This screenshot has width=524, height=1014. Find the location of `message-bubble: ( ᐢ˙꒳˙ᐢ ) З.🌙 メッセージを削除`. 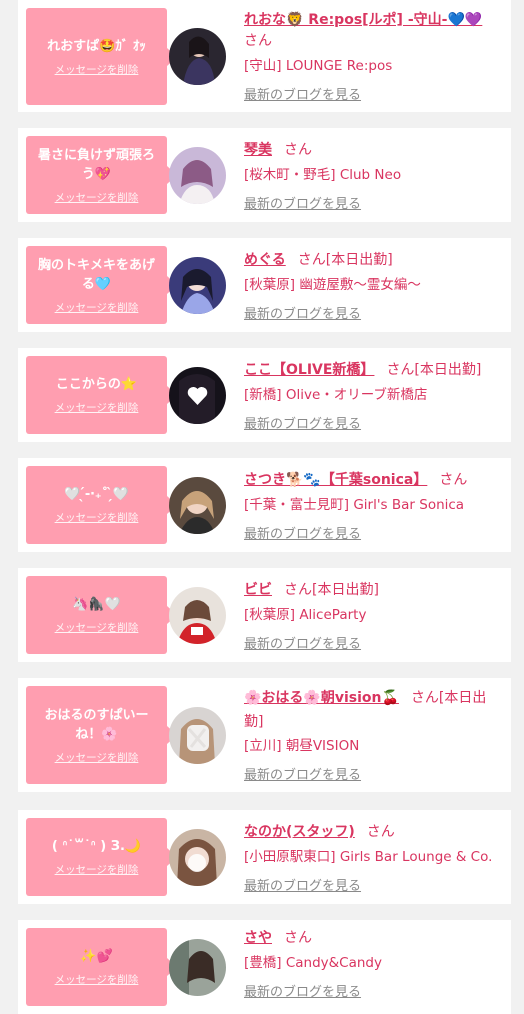

message-bubble: ( ᐢ˙꒳˙ᐢ ) З.🌙 メッセージを削除 is located at coordinates (101, 857).